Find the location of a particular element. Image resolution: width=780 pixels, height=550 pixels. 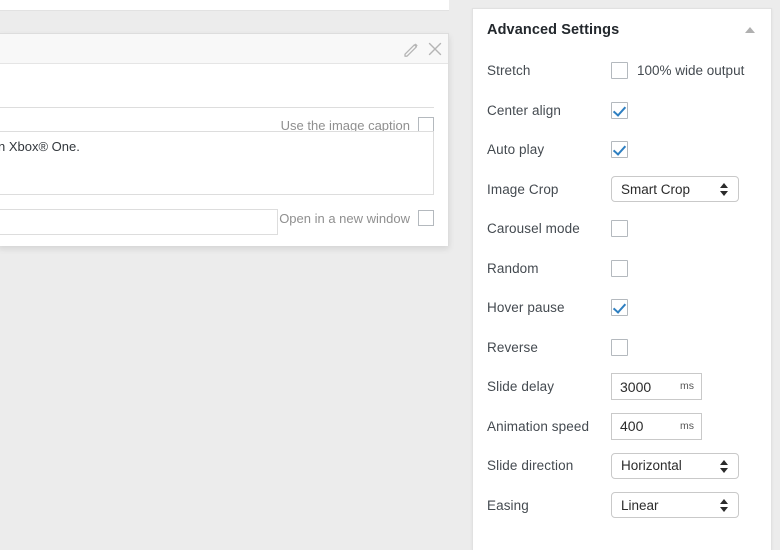

modal-divider is located at coordinates (217, 107).